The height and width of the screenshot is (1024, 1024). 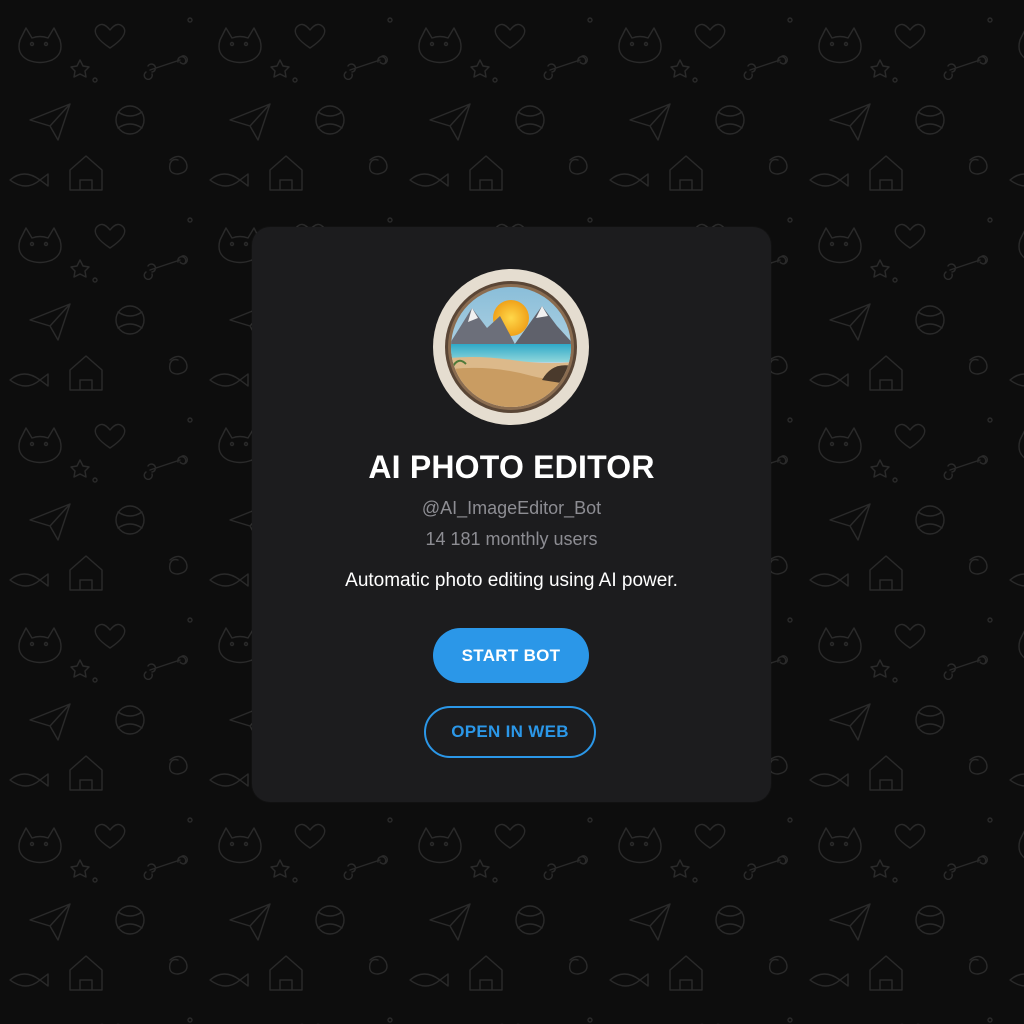 What do you see at coordinates (510, 732) in the screenshot?
I see `open-in-web-button: OPEN IN WEB` at bounding box center [510, 732].